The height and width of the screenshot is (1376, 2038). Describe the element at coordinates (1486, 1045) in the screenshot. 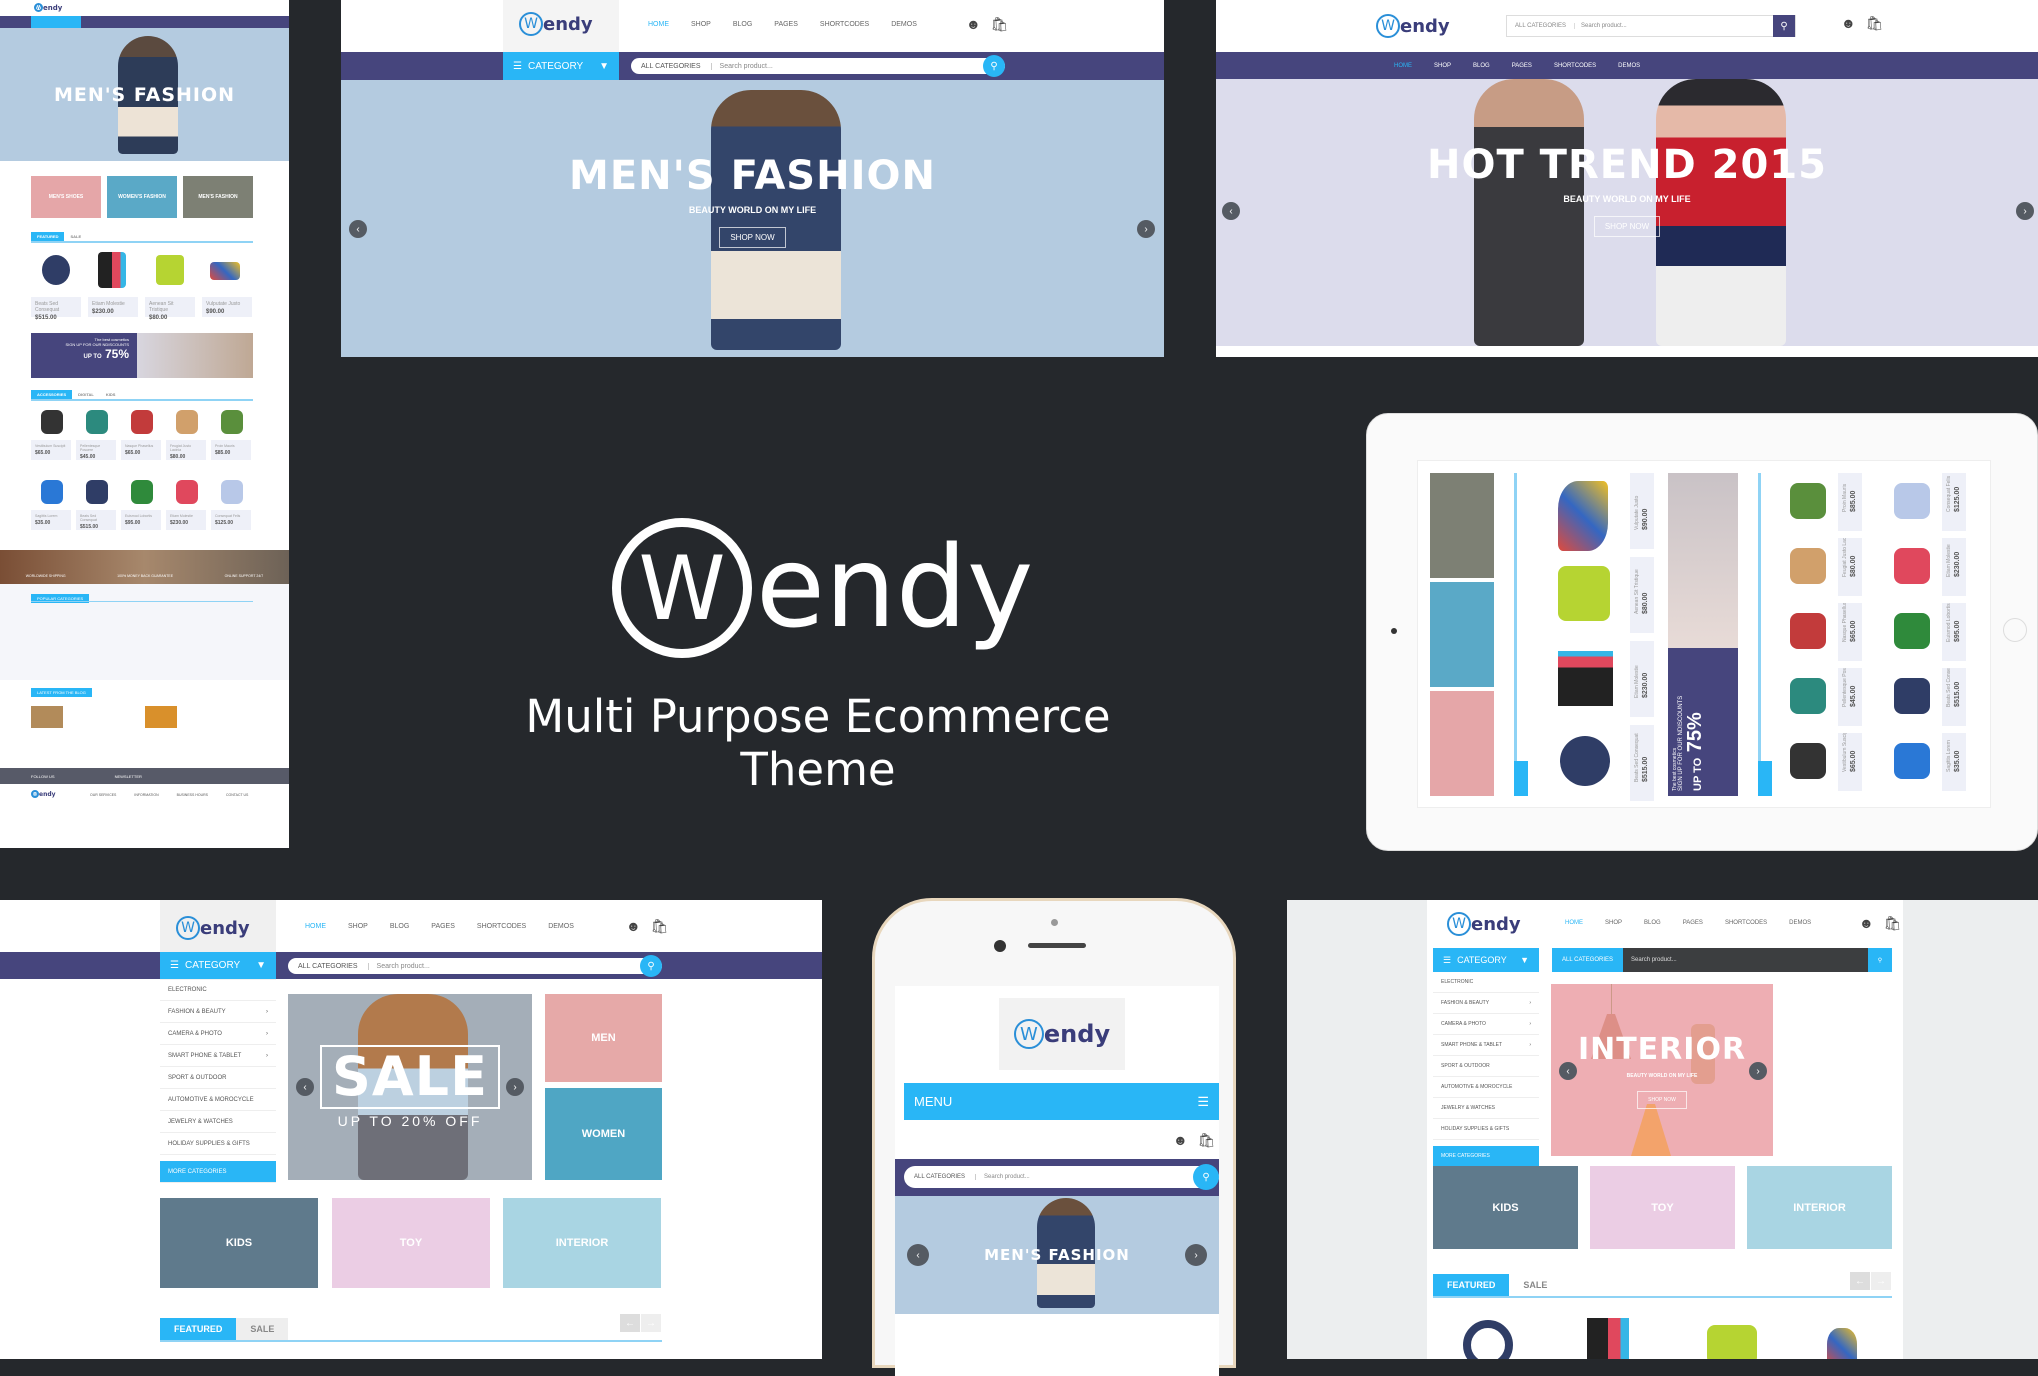

I see `sidebar-category-item: SMART PHONE & TABLET ›` at that location.